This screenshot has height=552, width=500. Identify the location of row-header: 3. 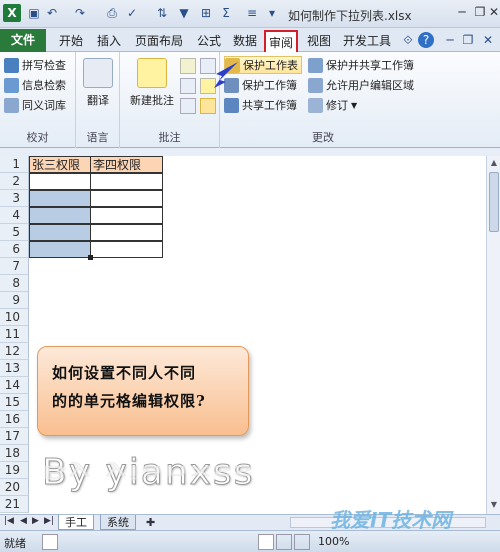
(14, 198).